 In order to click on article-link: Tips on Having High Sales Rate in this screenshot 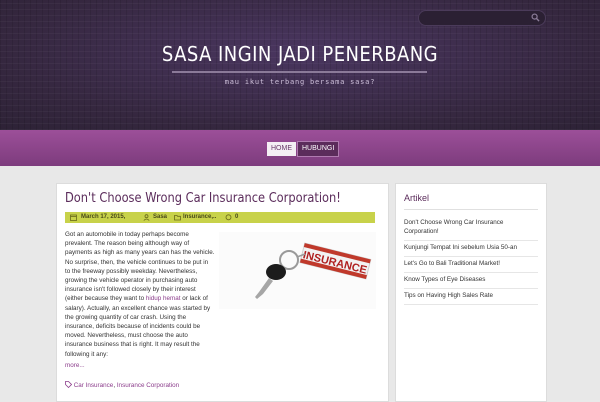, I will do `click(471, 297)`.